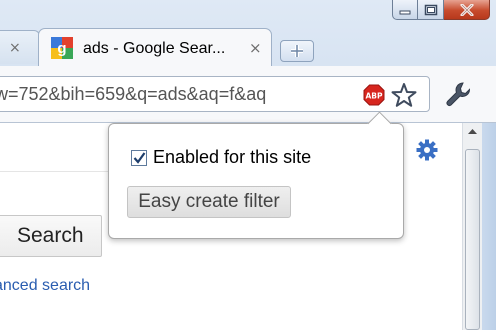 The height and width of the screenshot is (330, 496). Describe the element at coordinates (404, 95) in the screenshot. I see `star-icon` at that location.